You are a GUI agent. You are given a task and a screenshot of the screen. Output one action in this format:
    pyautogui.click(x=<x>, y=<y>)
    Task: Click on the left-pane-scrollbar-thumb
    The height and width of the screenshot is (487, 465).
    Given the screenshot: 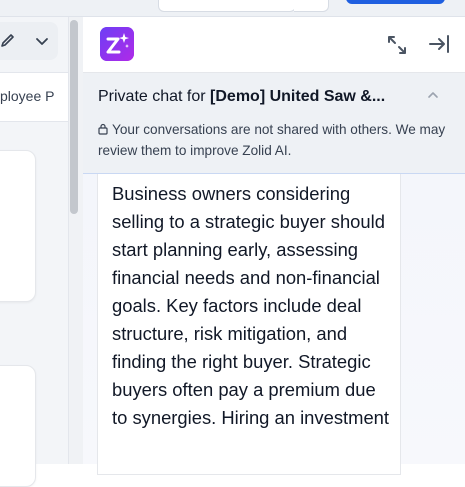 What is the action you would take?
    pyautogui.click(x=74, y=117)
    